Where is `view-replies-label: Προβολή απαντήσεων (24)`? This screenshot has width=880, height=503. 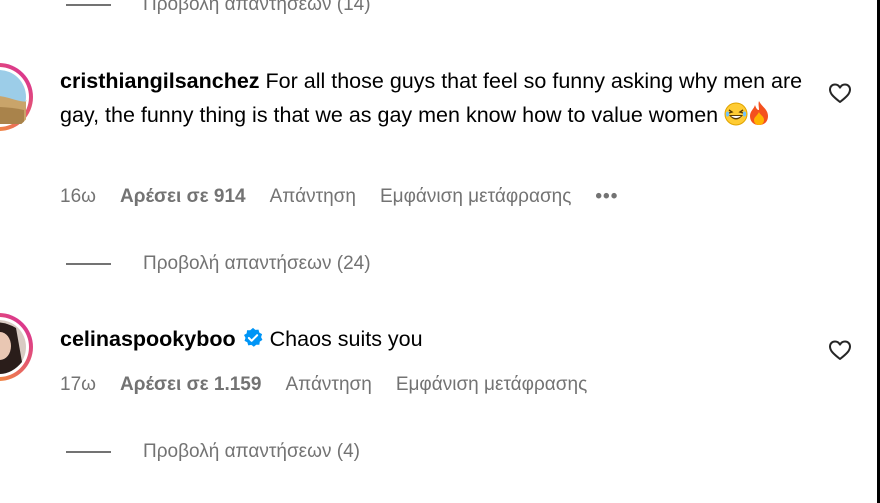 view-replies-label: Προβολή απαντήσεων (24) is located at coordinates (257, 263).